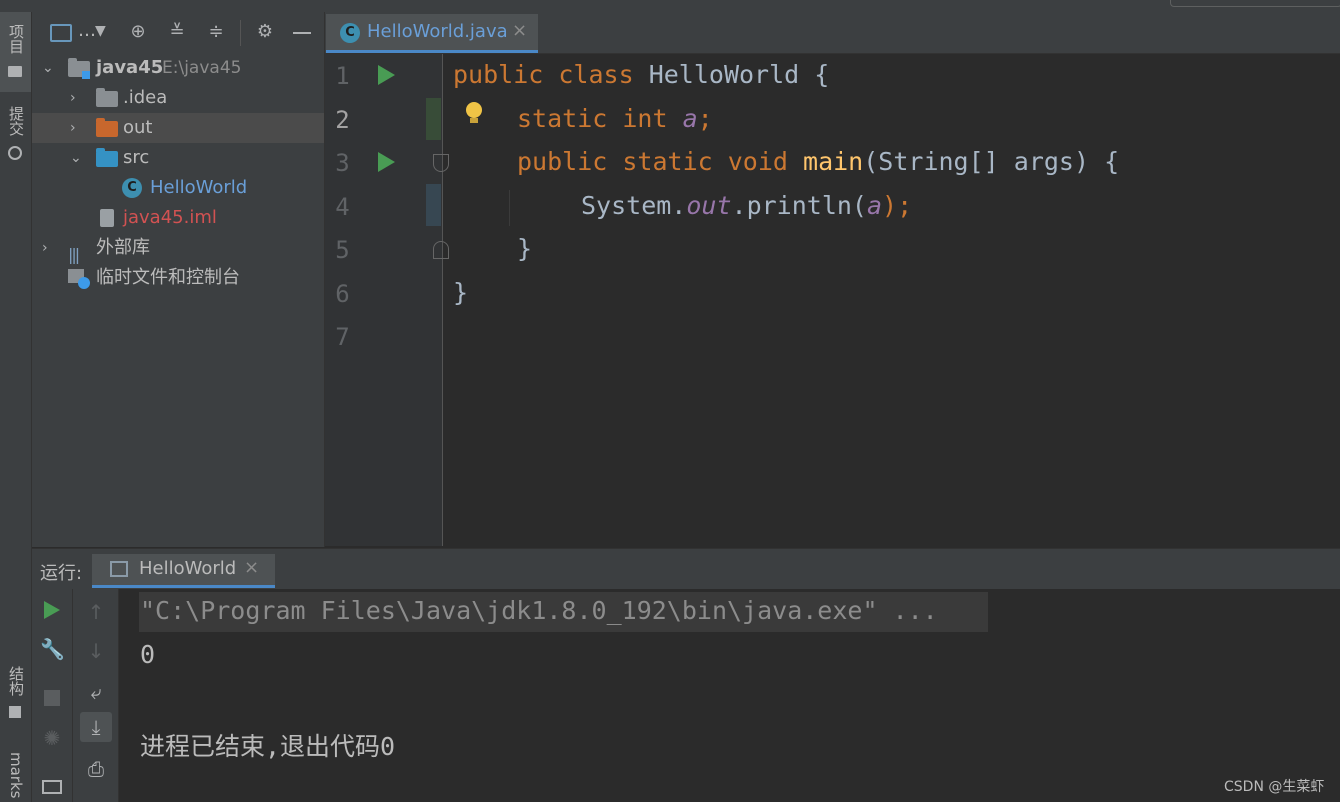 This screenshot has height=802, width=1340. What do you see at coordinates (177, 32) in the screenshot?
I see `expand-all-icon: ≚` at bounding box center [177, 32].